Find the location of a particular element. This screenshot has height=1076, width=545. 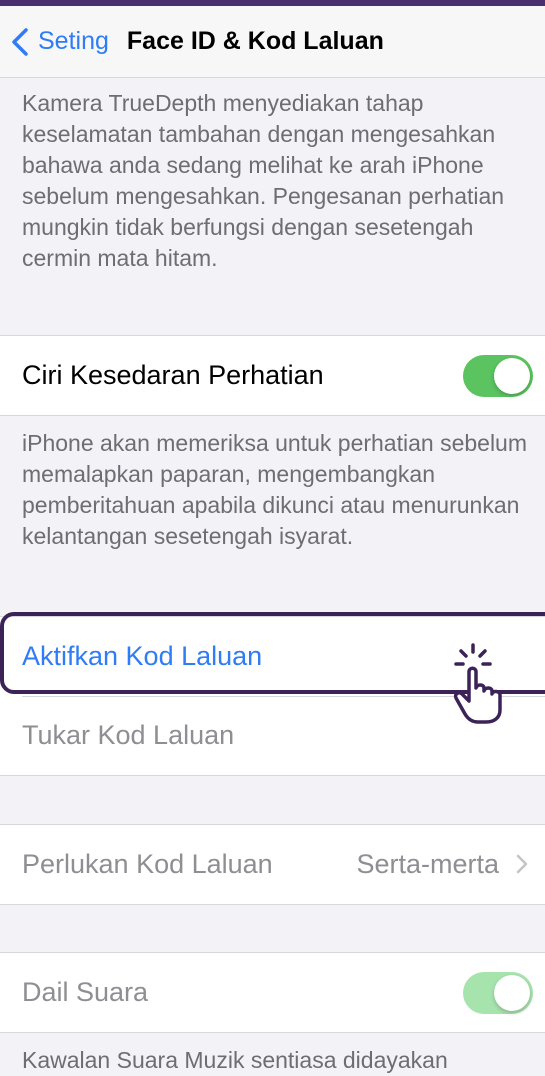

attention-aware-toggle is located at coordinates (498, 375).